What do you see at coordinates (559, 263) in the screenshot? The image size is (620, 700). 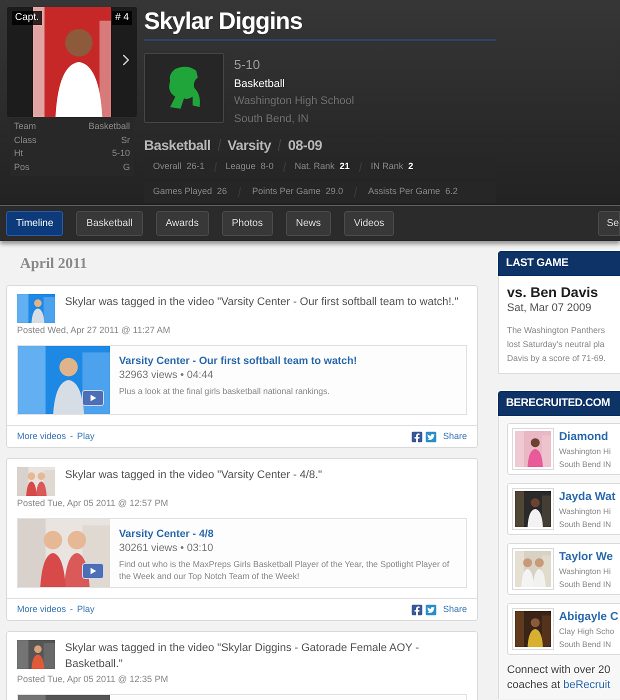 I see `section-header: LAST GAME` at bounding box center [559, 263].